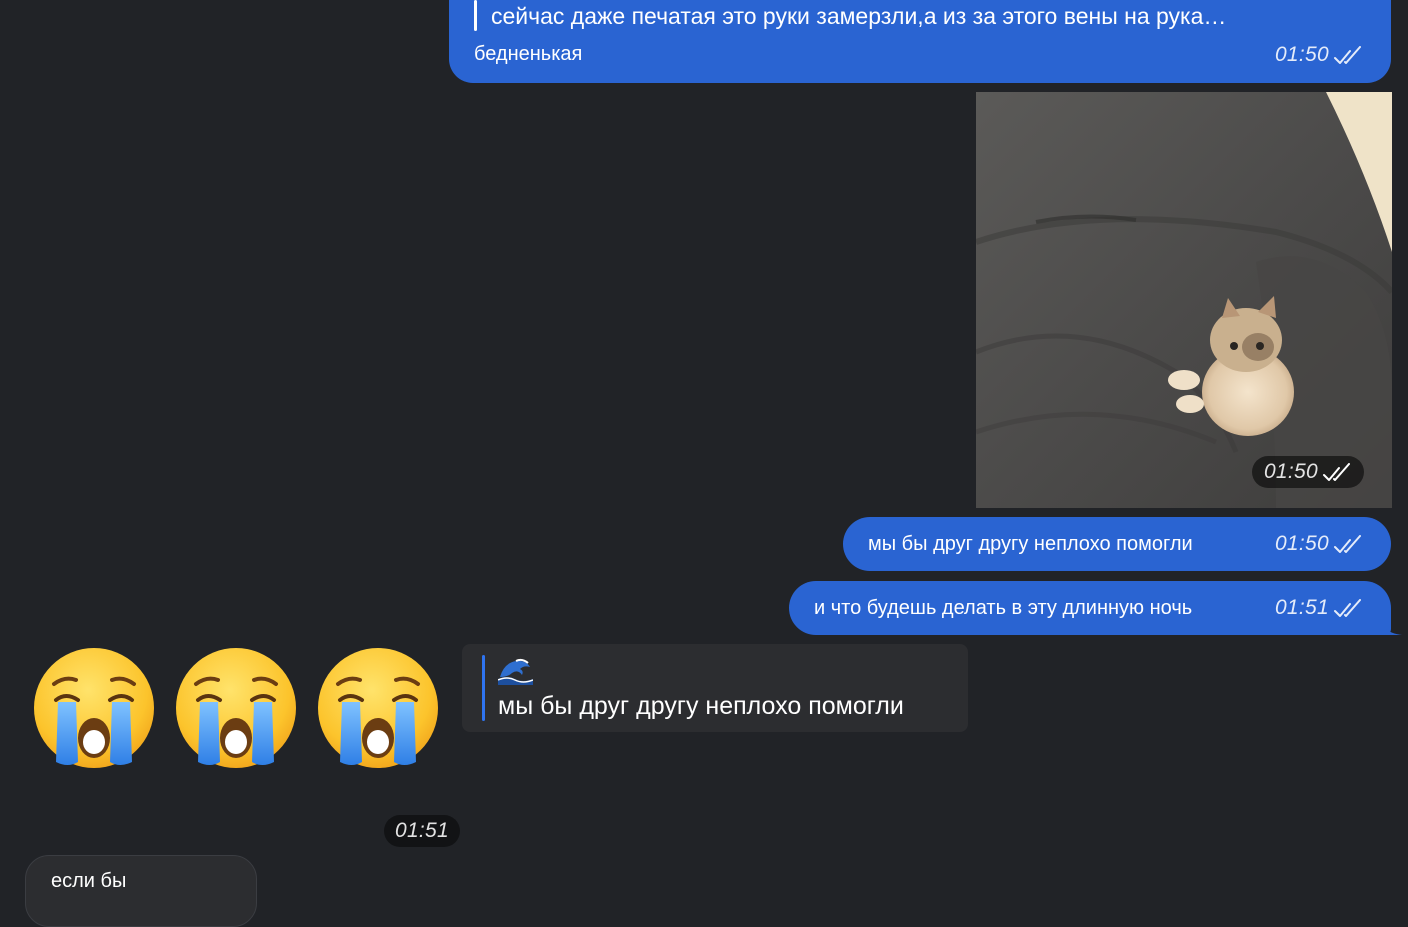 The image size is (1408, 927). What do you see at coordinates (515, 671) in the screenshot?
I see `great-wave-icon` at bounding box center [515, 671].